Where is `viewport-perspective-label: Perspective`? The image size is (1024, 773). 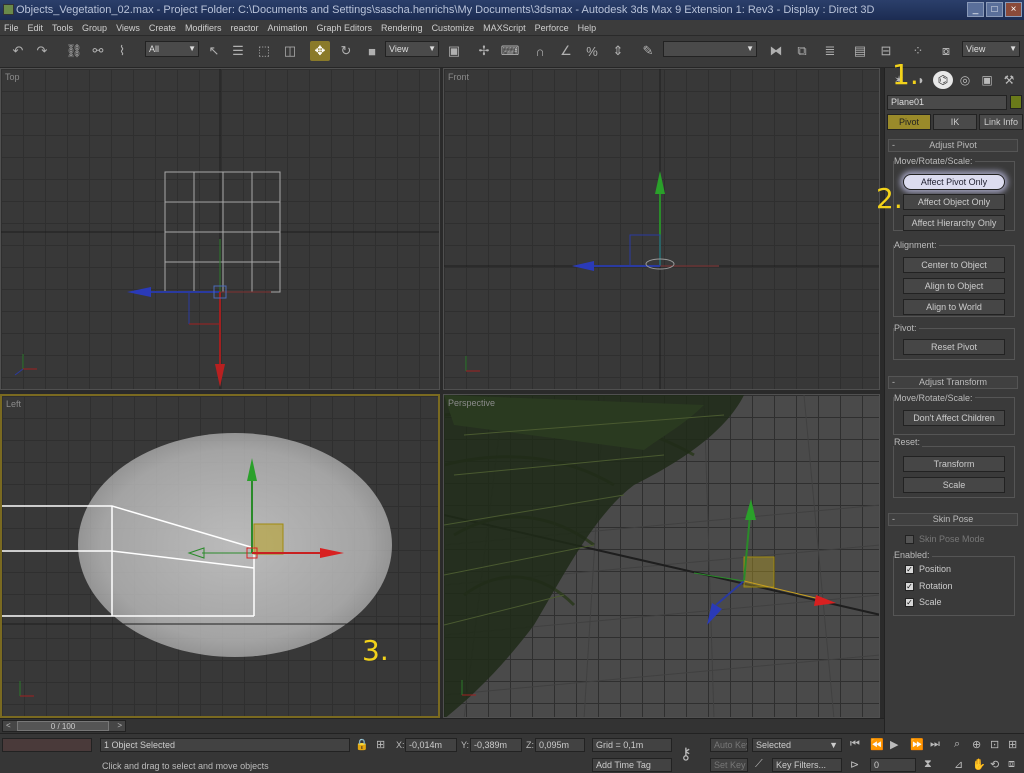 viewport-perspective-label: Perspective is located at coordinates (471, 403).